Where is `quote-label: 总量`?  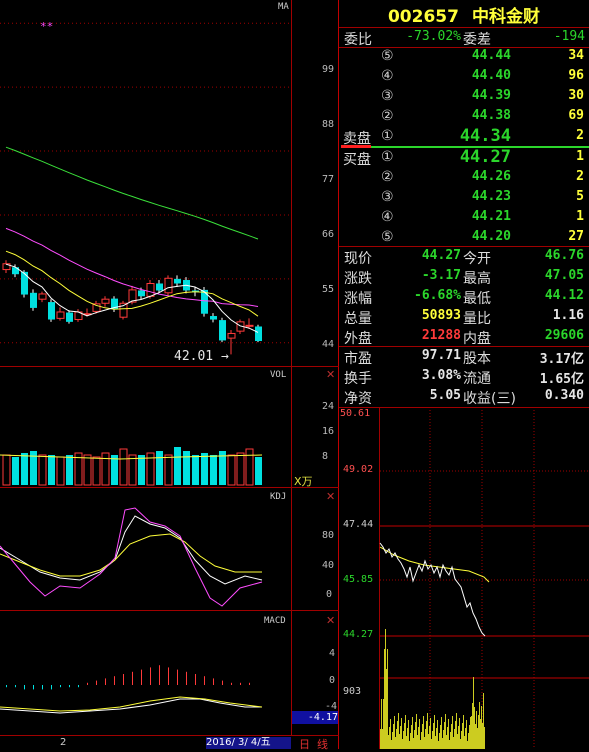 quote-label: 总量 is located at coordinates (358, 319).